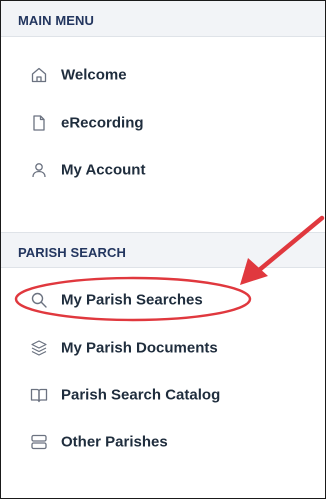 The image size is (326, 499). Describe the element at coordinates (139, 348) in the screenshot. I see `sidebar-item-label: My Parish Documents` at that location.